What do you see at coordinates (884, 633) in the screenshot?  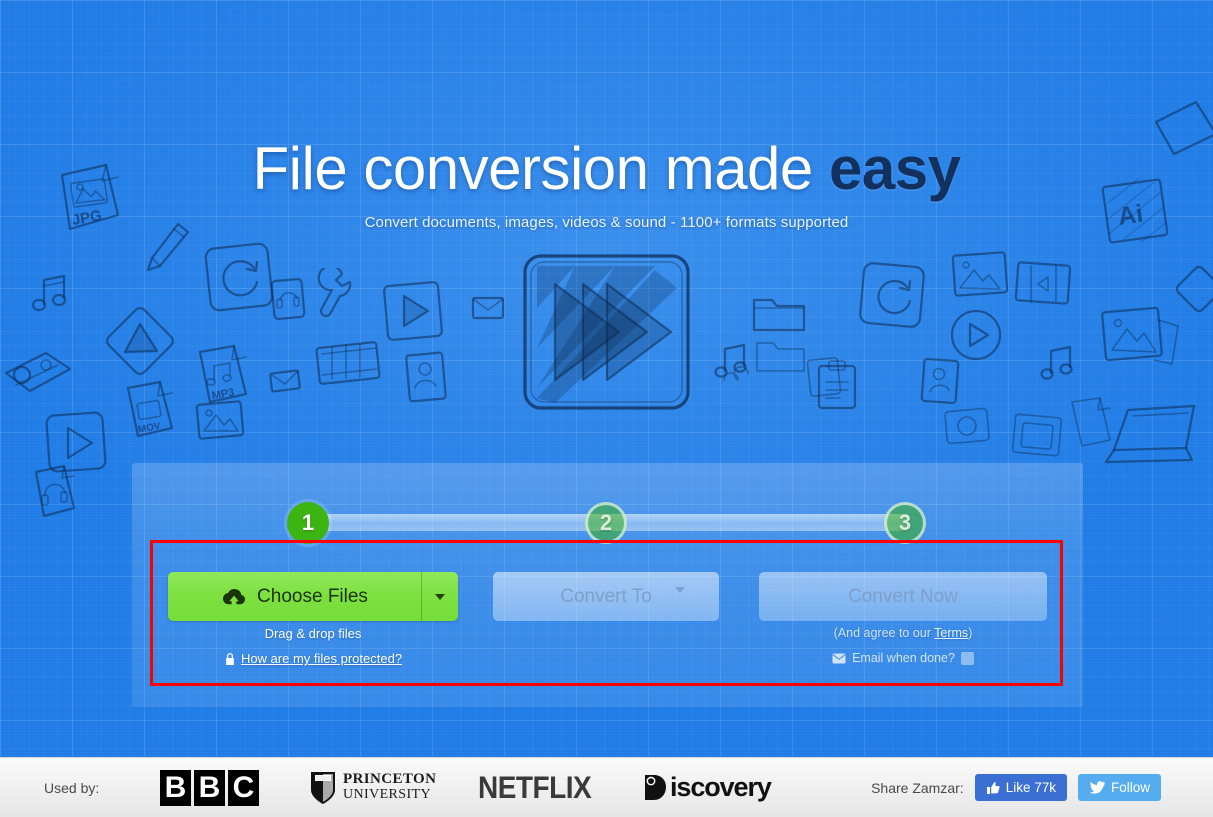 I see `terms-prefix: (And agree to our` at bounding box center [884, 633].